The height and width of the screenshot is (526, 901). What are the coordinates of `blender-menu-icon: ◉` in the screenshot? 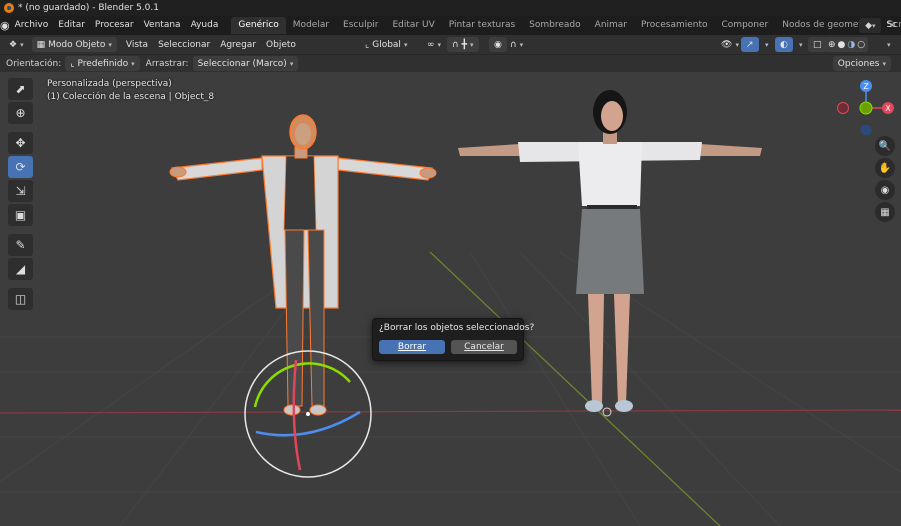 It's located at (5, 25).